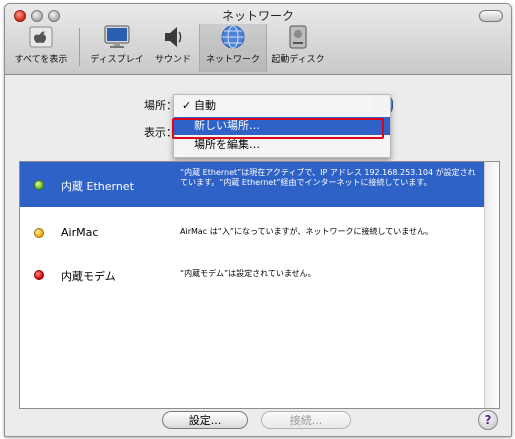 The width and height of the screenshot is (515, 439). I want to click on display-icon, so click(117, 36).